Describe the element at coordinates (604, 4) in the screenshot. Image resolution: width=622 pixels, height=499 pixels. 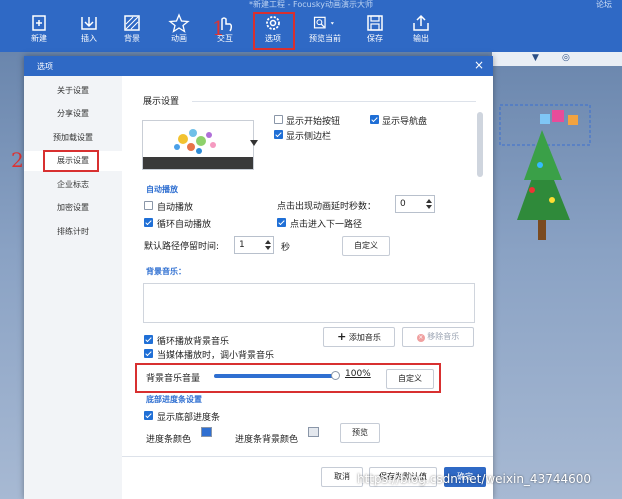
I see `forum-link: 论坛` at that location.